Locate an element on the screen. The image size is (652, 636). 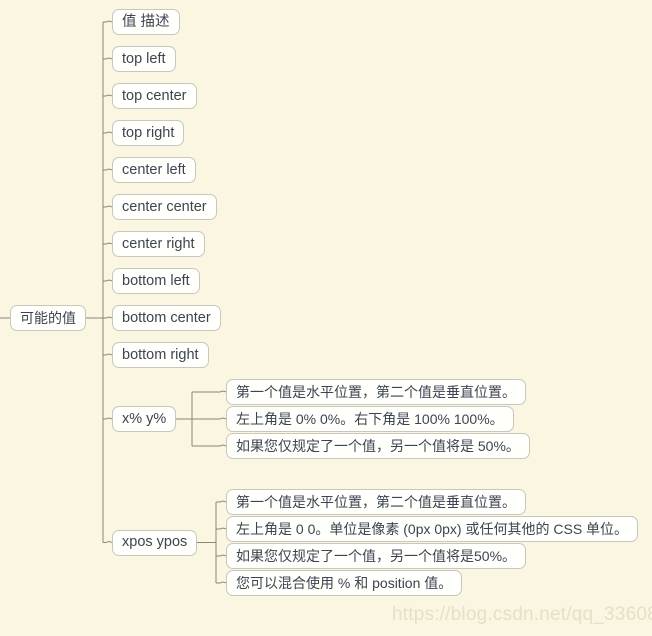
branch-node: top left is located at coordinates (144, 59).